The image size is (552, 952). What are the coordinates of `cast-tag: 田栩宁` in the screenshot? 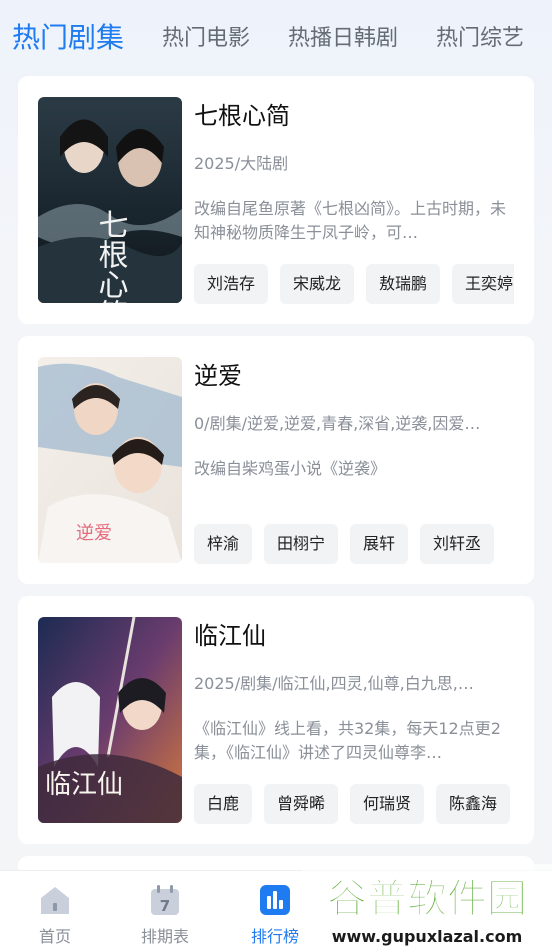 It's located at (301, 544).